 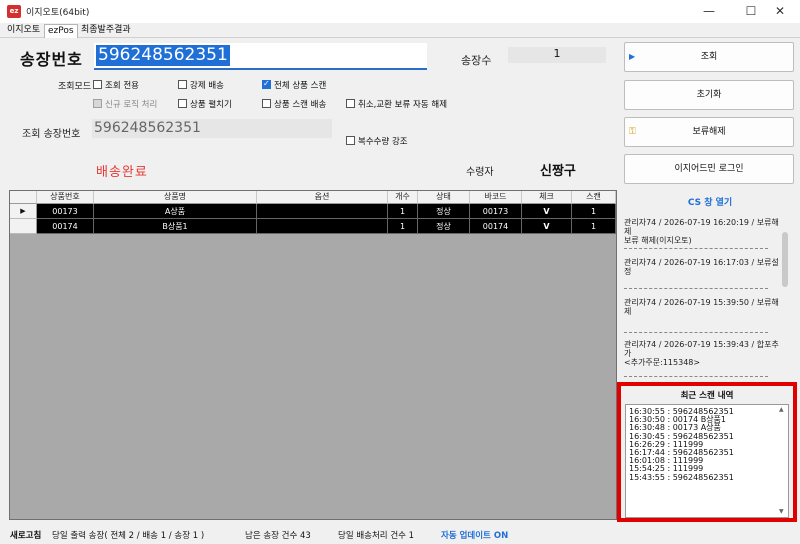 What do you see at coordinates (175, 226) in the screenshot?
I see `table-cell: B상품1` at bounding box center [175, 226].